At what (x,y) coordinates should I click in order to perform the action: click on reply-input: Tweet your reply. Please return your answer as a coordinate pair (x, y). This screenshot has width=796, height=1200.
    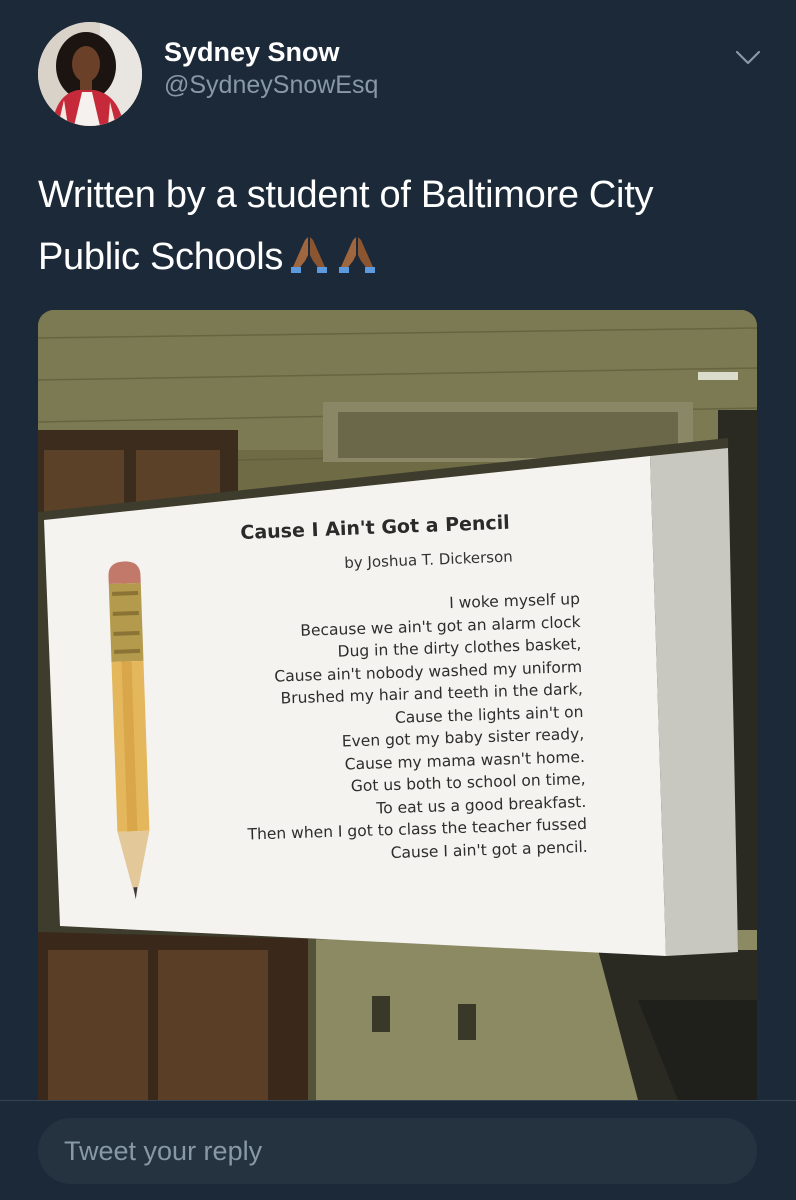
    Looking at the image, I should click on (397, 1151).